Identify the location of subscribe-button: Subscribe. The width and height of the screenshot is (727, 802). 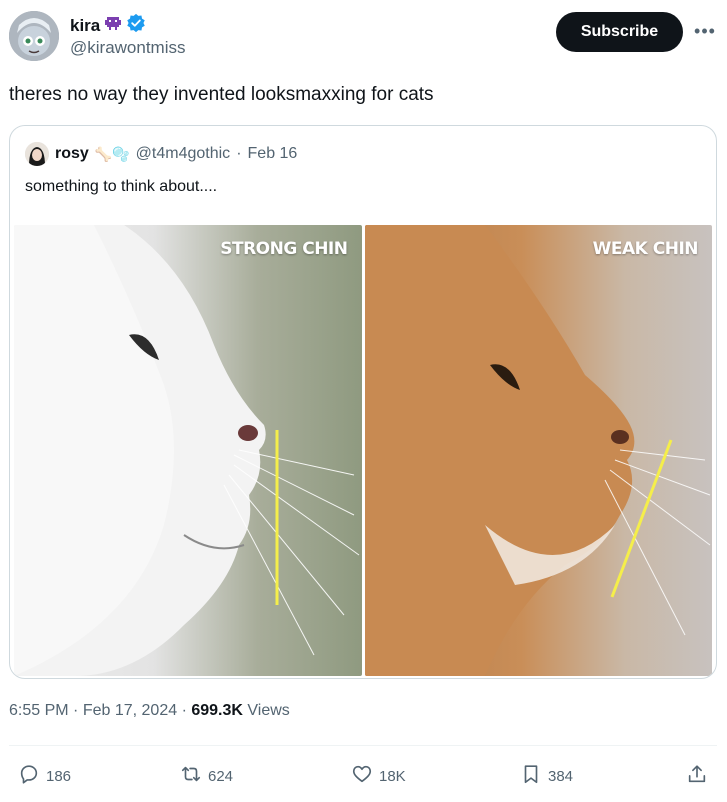
(619, 32).